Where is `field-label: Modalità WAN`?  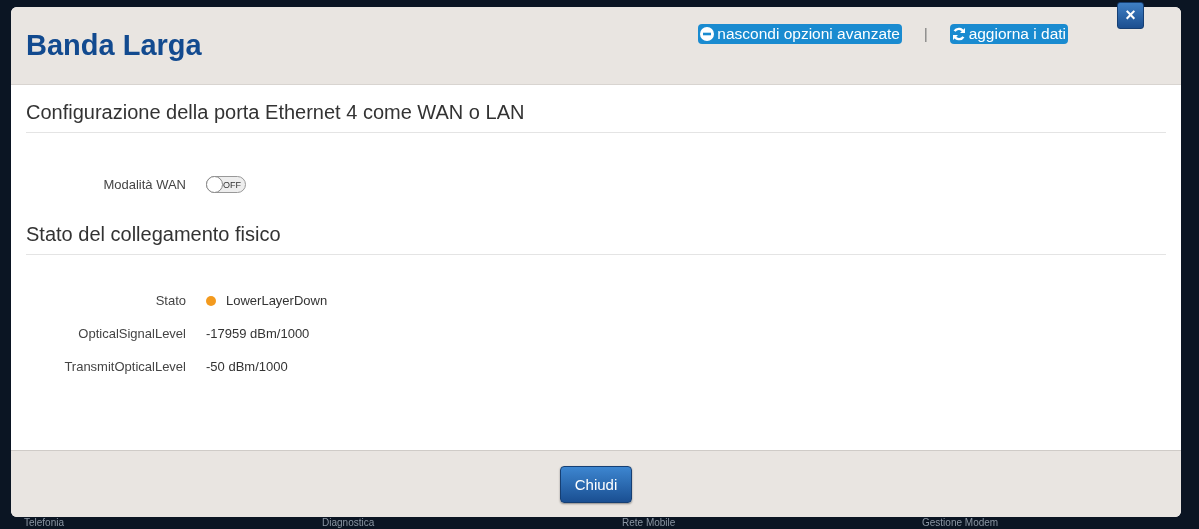 field-label: Modalità WAN is located at coordinates (144, 184).